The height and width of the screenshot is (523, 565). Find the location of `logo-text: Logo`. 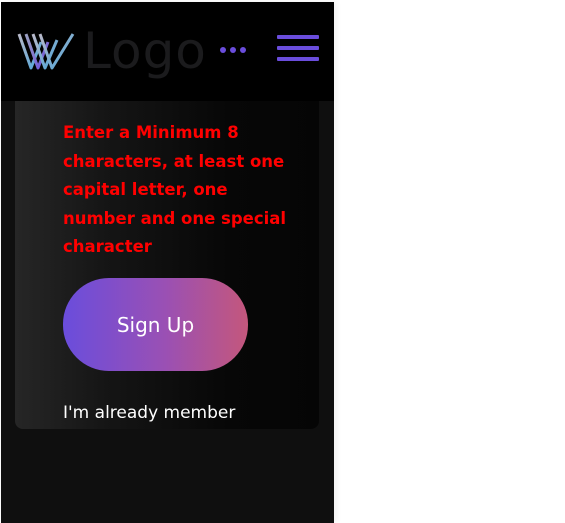

logo-text: Logo is located at coordinates (145, 51).